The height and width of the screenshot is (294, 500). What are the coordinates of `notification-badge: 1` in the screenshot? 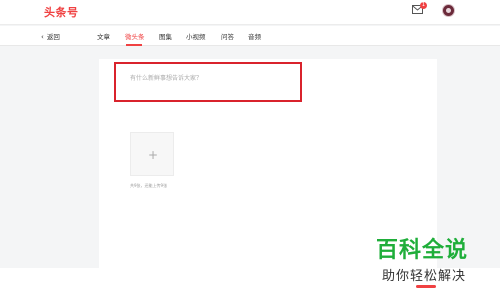 It's located at (423, 5).